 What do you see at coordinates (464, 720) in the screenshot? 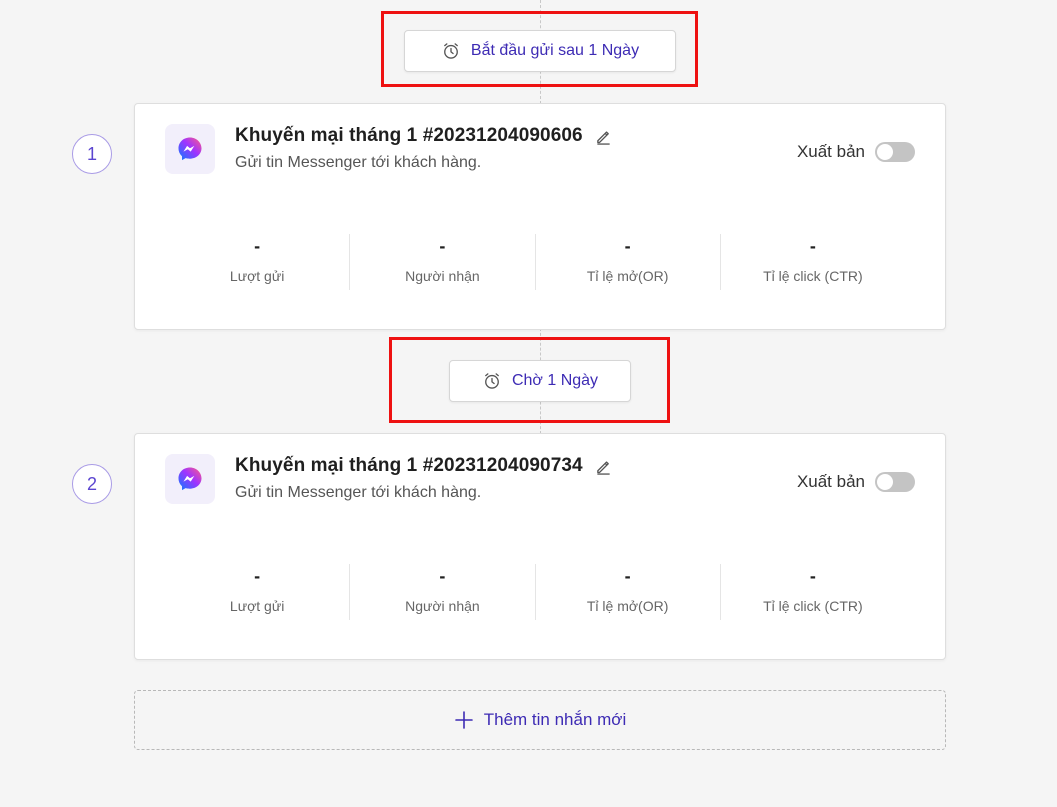
I see `plus-icon` at bounding box center [464, 720].